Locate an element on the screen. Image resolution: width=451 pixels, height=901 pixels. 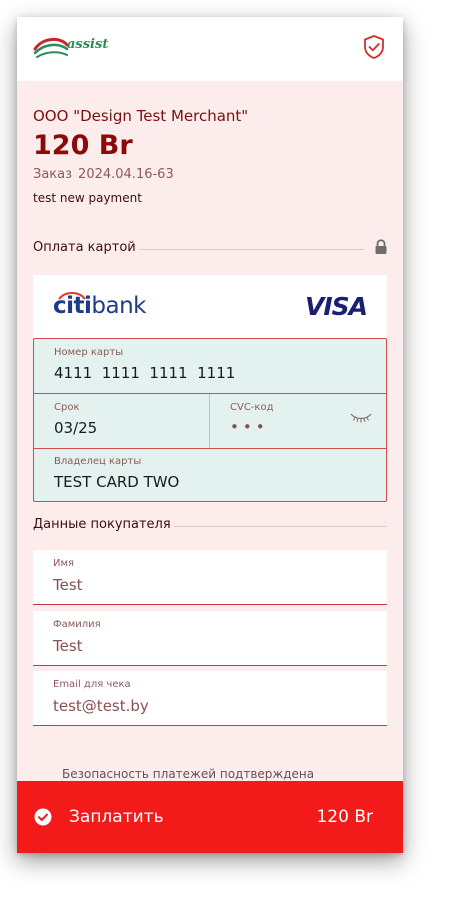
card-holder-value: TEST CARD TWO is located at coordinates (116, 482).